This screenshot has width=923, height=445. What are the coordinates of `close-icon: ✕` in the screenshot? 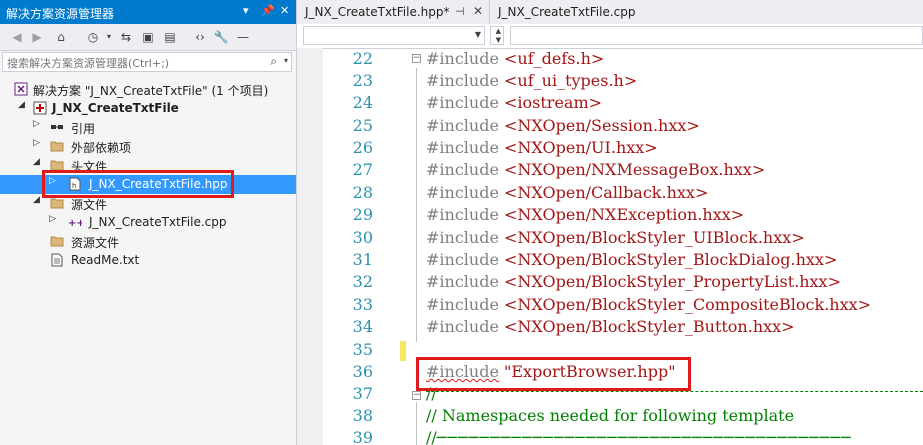 It's located at (284, 10).